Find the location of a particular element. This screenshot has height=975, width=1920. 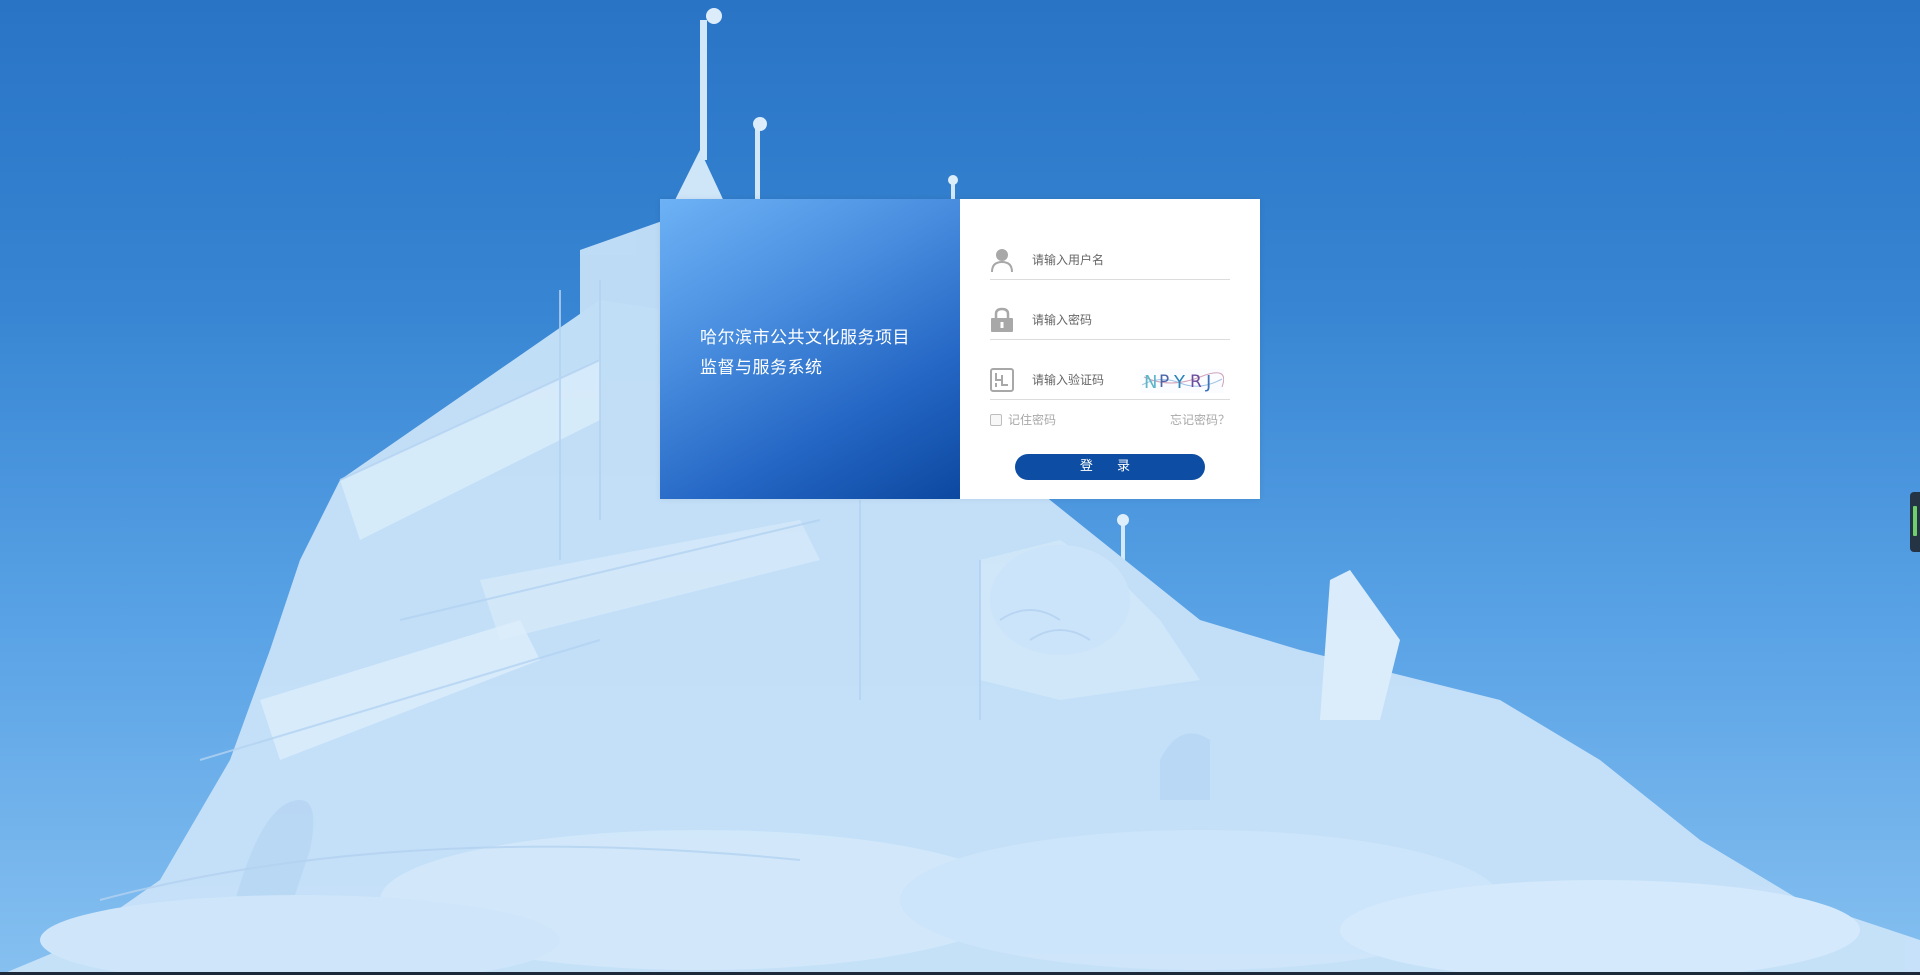

username-input is located at coordinates (1107, 260).